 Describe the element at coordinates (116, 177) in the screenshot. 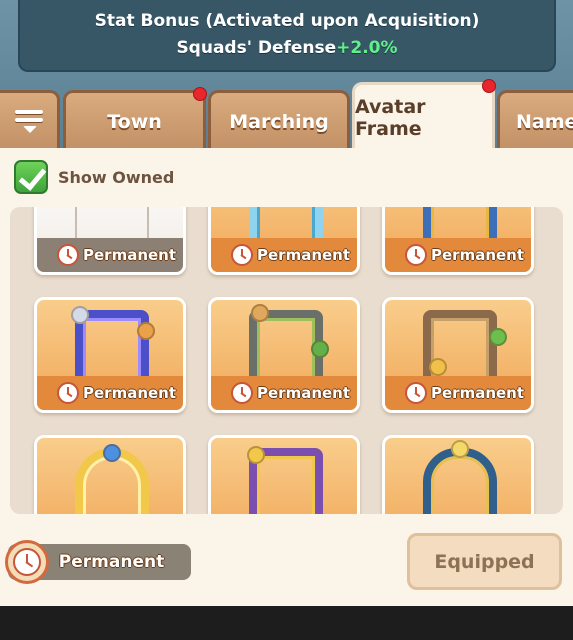

I see `show-owned-label: Show Owned` at that location.